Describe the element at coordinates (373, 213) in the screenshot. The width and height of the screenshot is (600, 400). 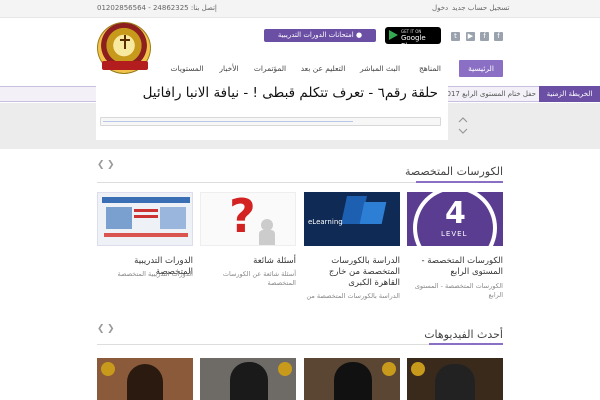
I see `card-shape` at that location.